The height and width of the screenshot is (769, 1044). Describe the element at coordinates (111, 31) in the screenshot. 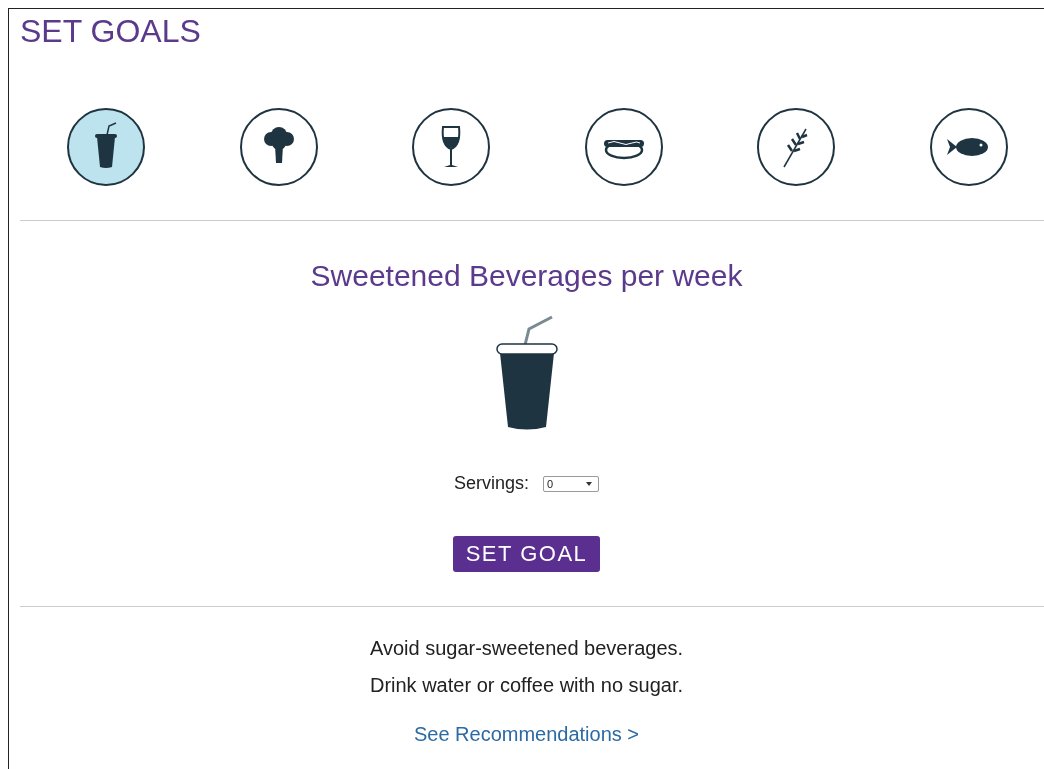

I see `page-title: SET GOALS` at that location.